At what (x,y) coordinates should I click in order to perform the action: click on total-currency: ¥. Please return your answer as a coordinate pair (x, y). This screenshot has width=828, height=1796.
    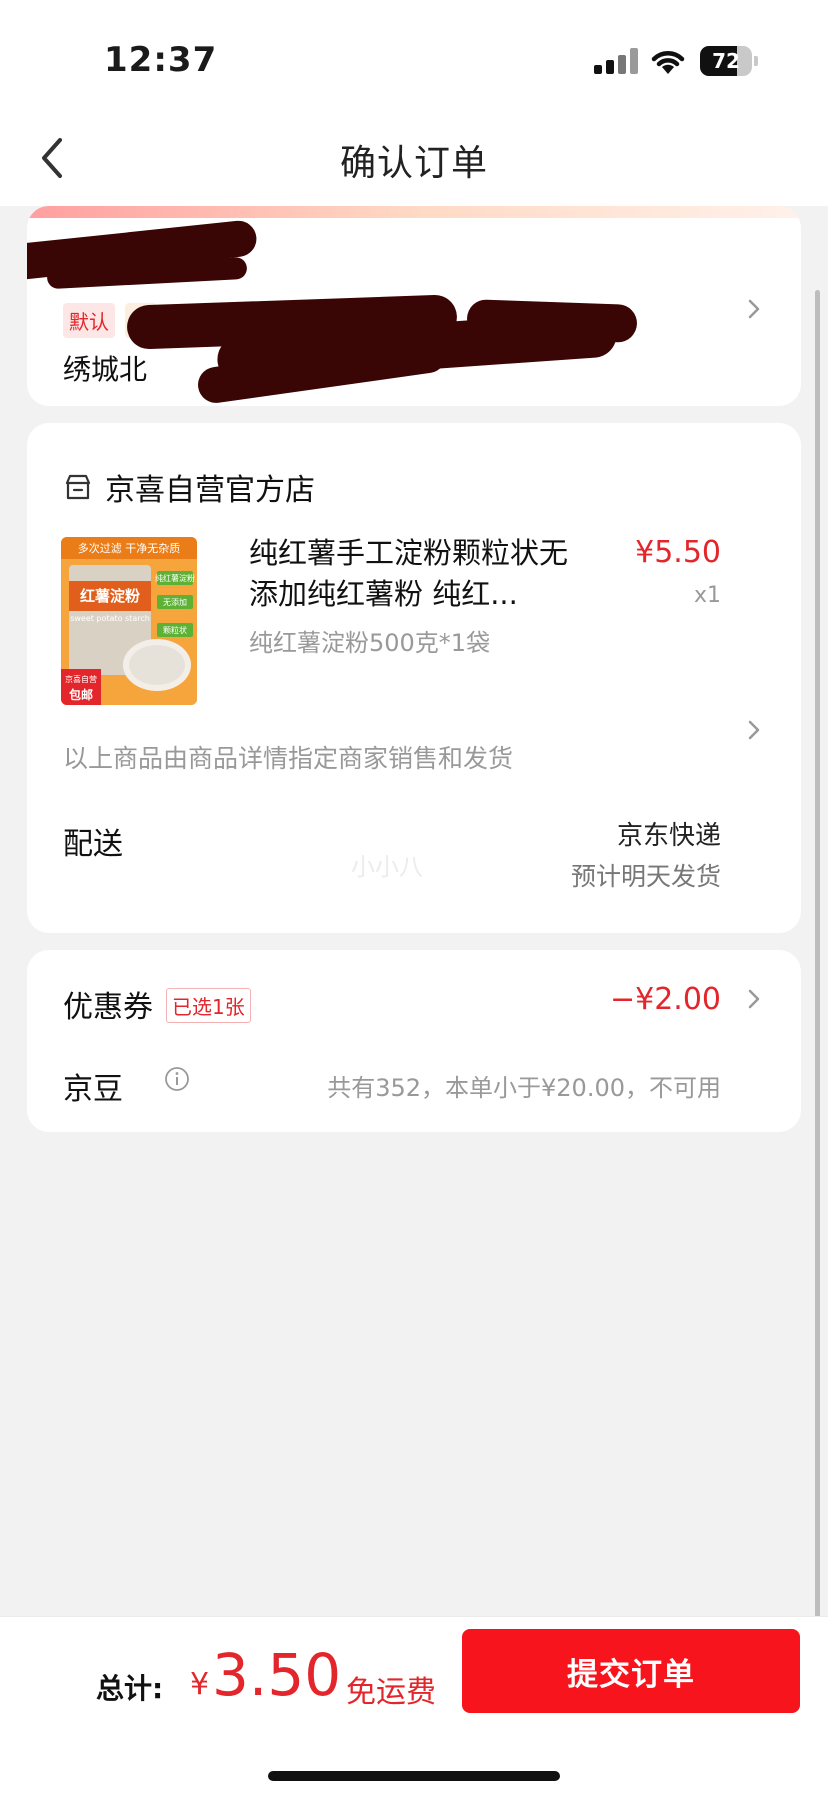
    Looking at the image, I should click on (200, 1684).